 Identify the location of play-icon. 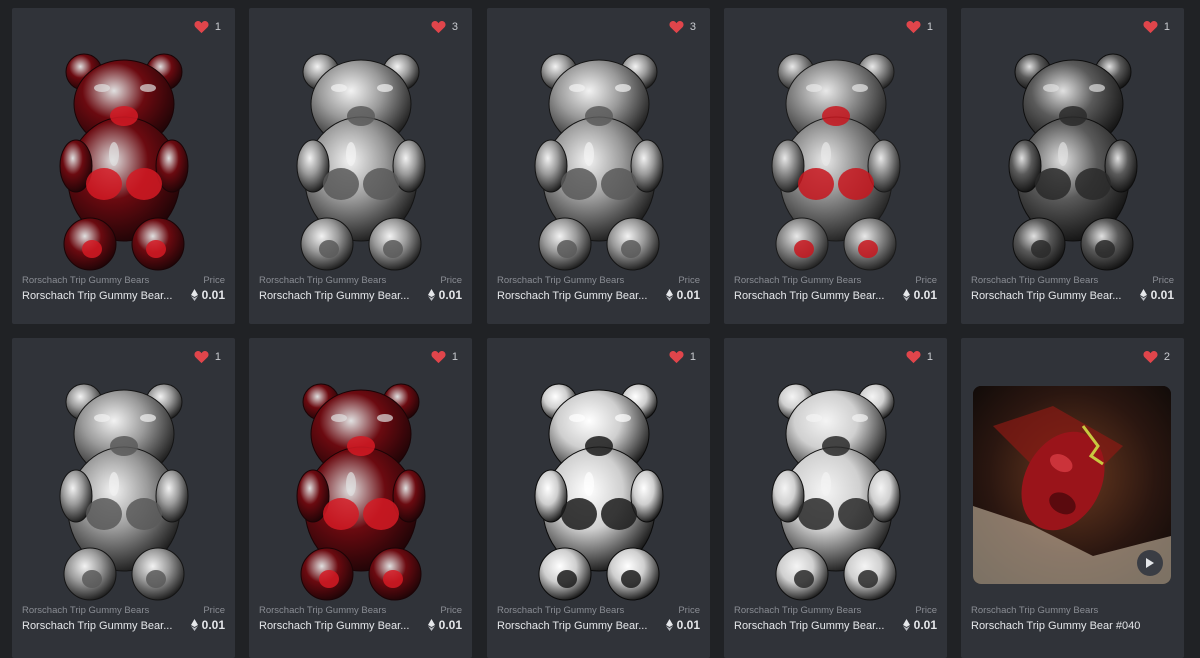
(1150, 563).